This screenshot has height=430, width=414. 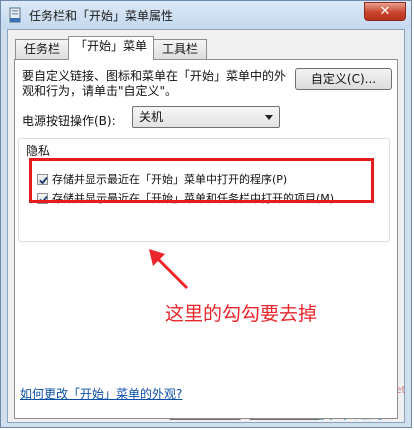 I want to click on close-button: ✕, so click(x=385, y=11).